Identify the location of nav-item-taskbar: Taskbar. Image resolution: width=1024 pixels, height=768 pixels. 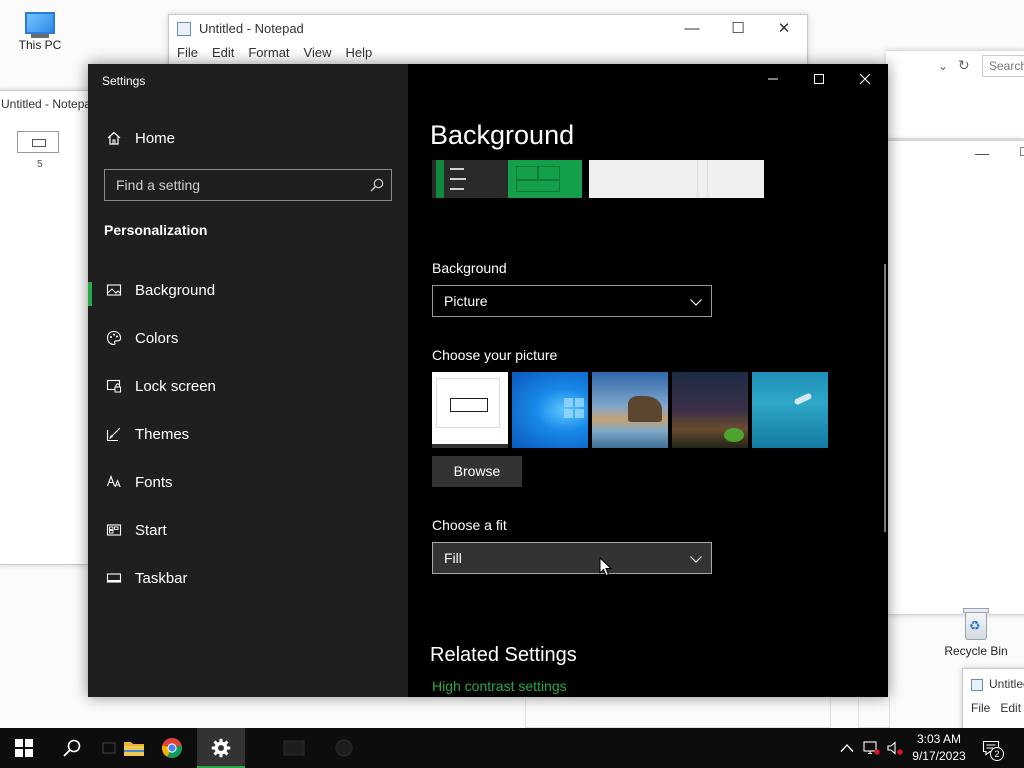
(248, 578).